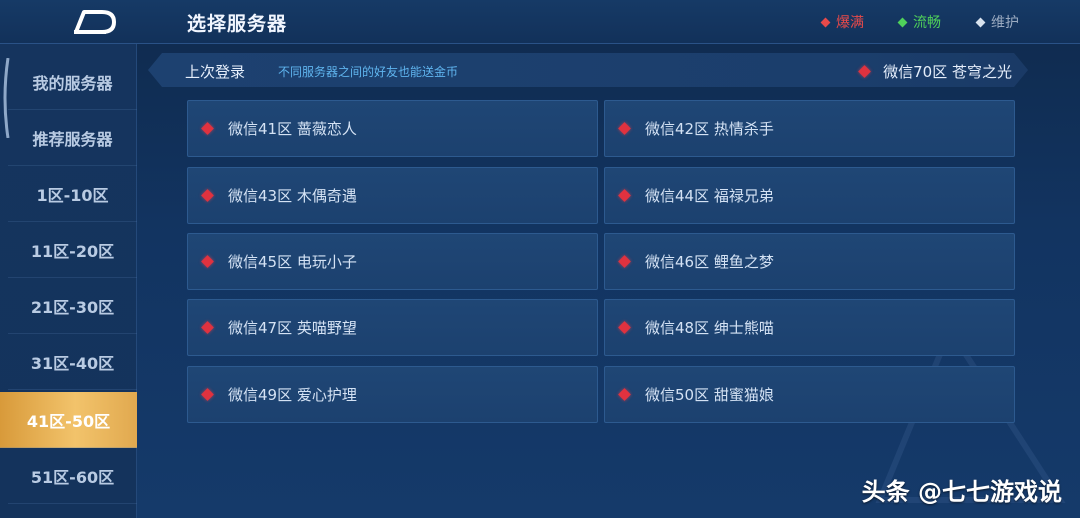 The image size is (1080, 518). I want to click on server-card: 微信41区 蔷薇恋人, so click(392, 128).